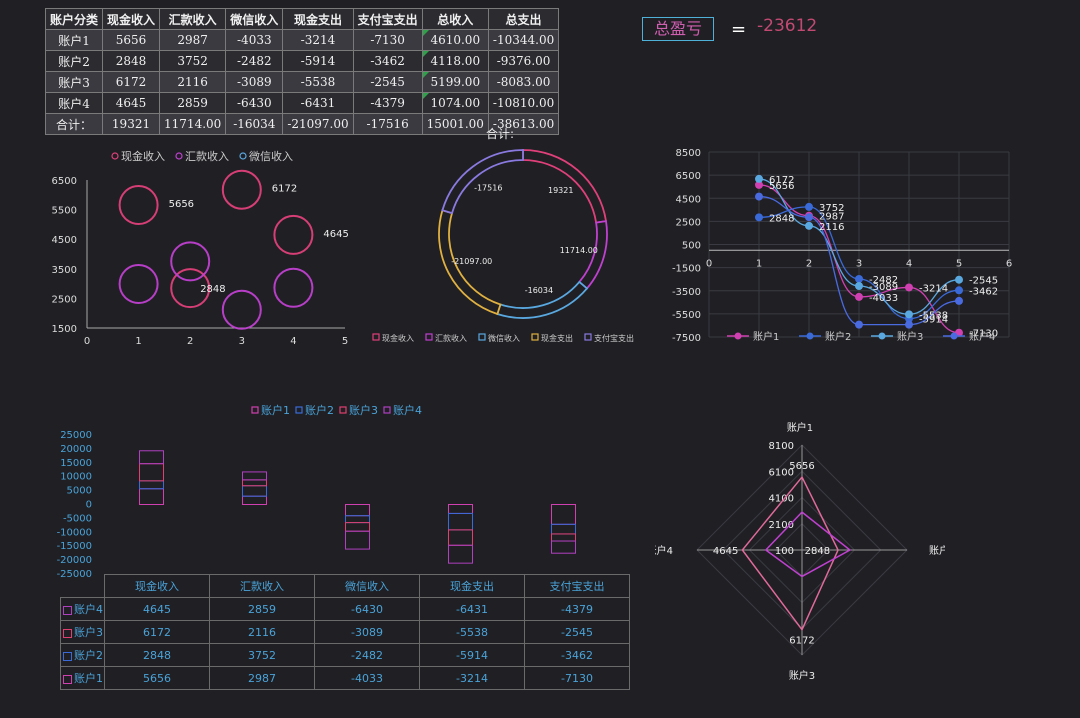 The width and height of the screenshot is (1080, 718). Describe the element at coordinates (318, 82) in the screenshot. I see `summary-cell: -5538` at that location.